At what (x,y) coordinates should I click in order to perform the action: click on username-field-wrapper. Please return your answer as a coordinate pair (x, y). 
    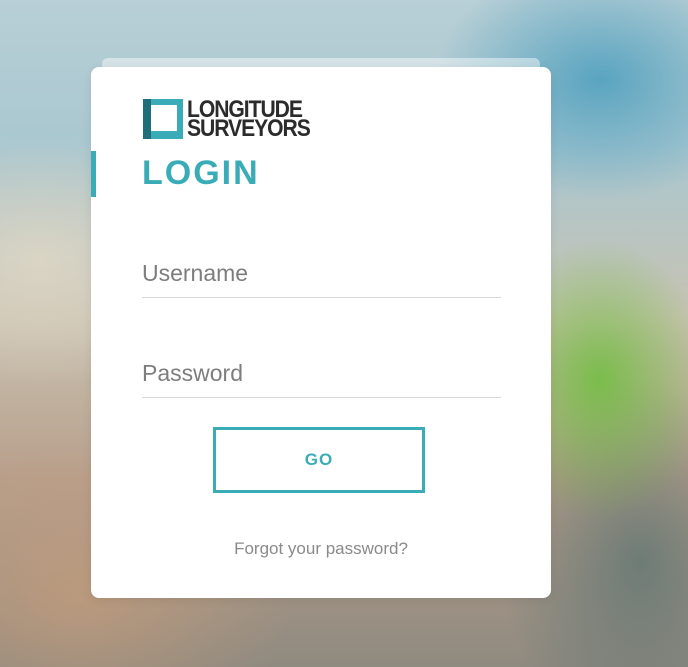
    Looking at the image, I should click on (321, 275).